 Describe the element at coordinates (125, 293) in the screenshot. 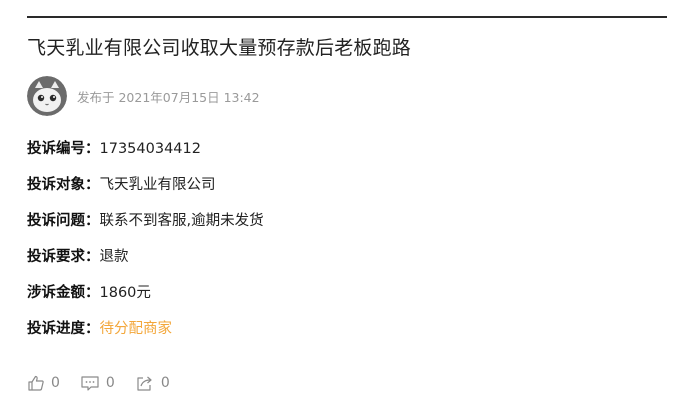

I see `detail-value: 1860元` at that location.